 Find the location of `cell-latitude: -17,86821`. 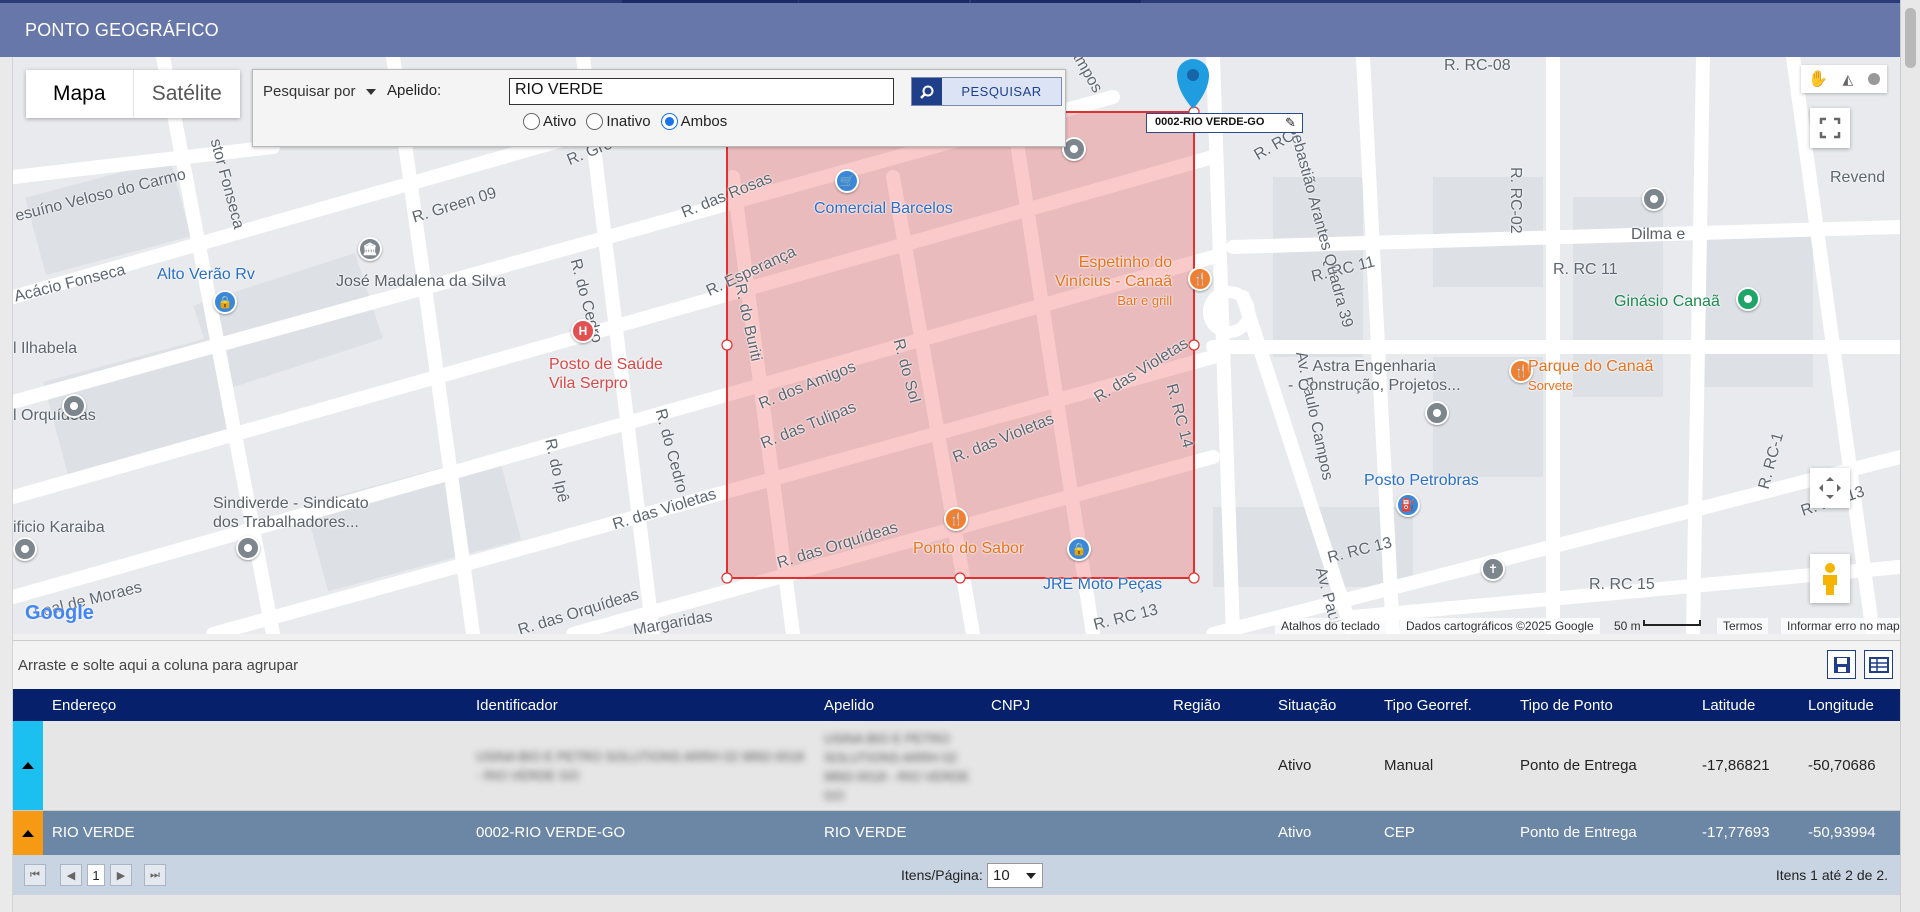

cell-latitude: -17,86821 is located at coordinates (1736, 765).